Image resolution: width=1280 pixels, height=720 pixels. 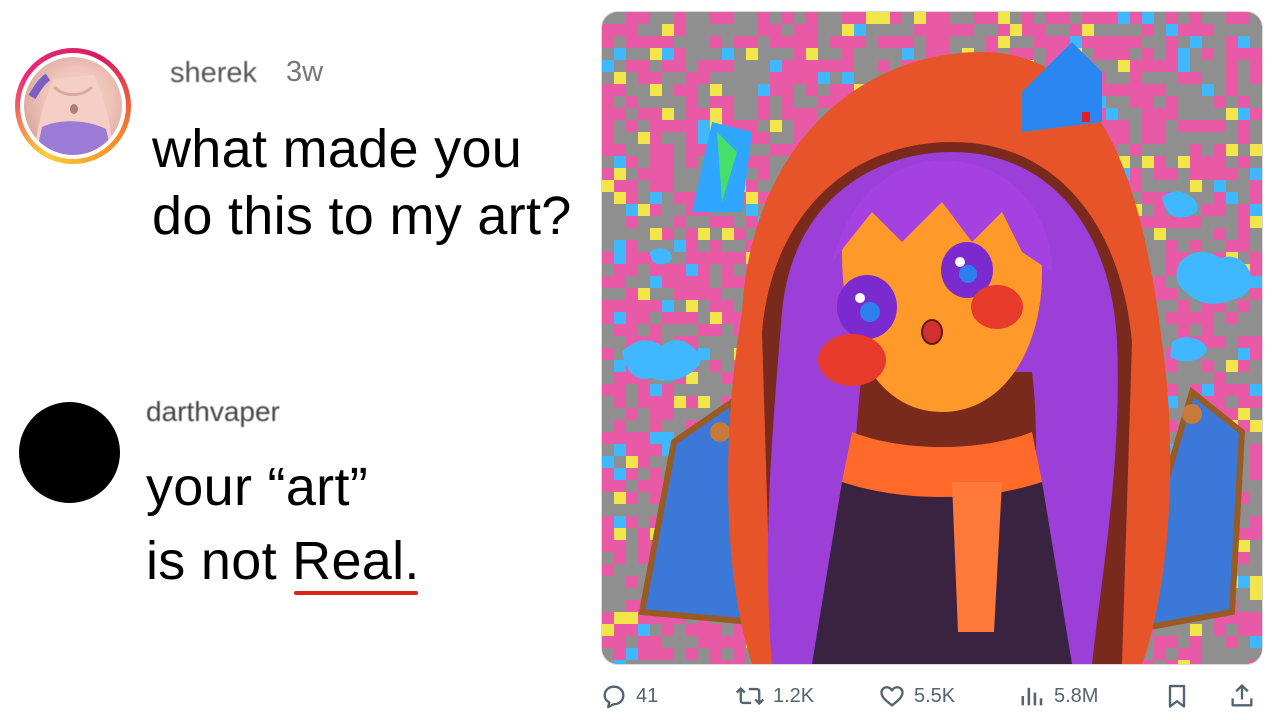 I want to click on real-emphasis: Real., so click(x=356, y=561).